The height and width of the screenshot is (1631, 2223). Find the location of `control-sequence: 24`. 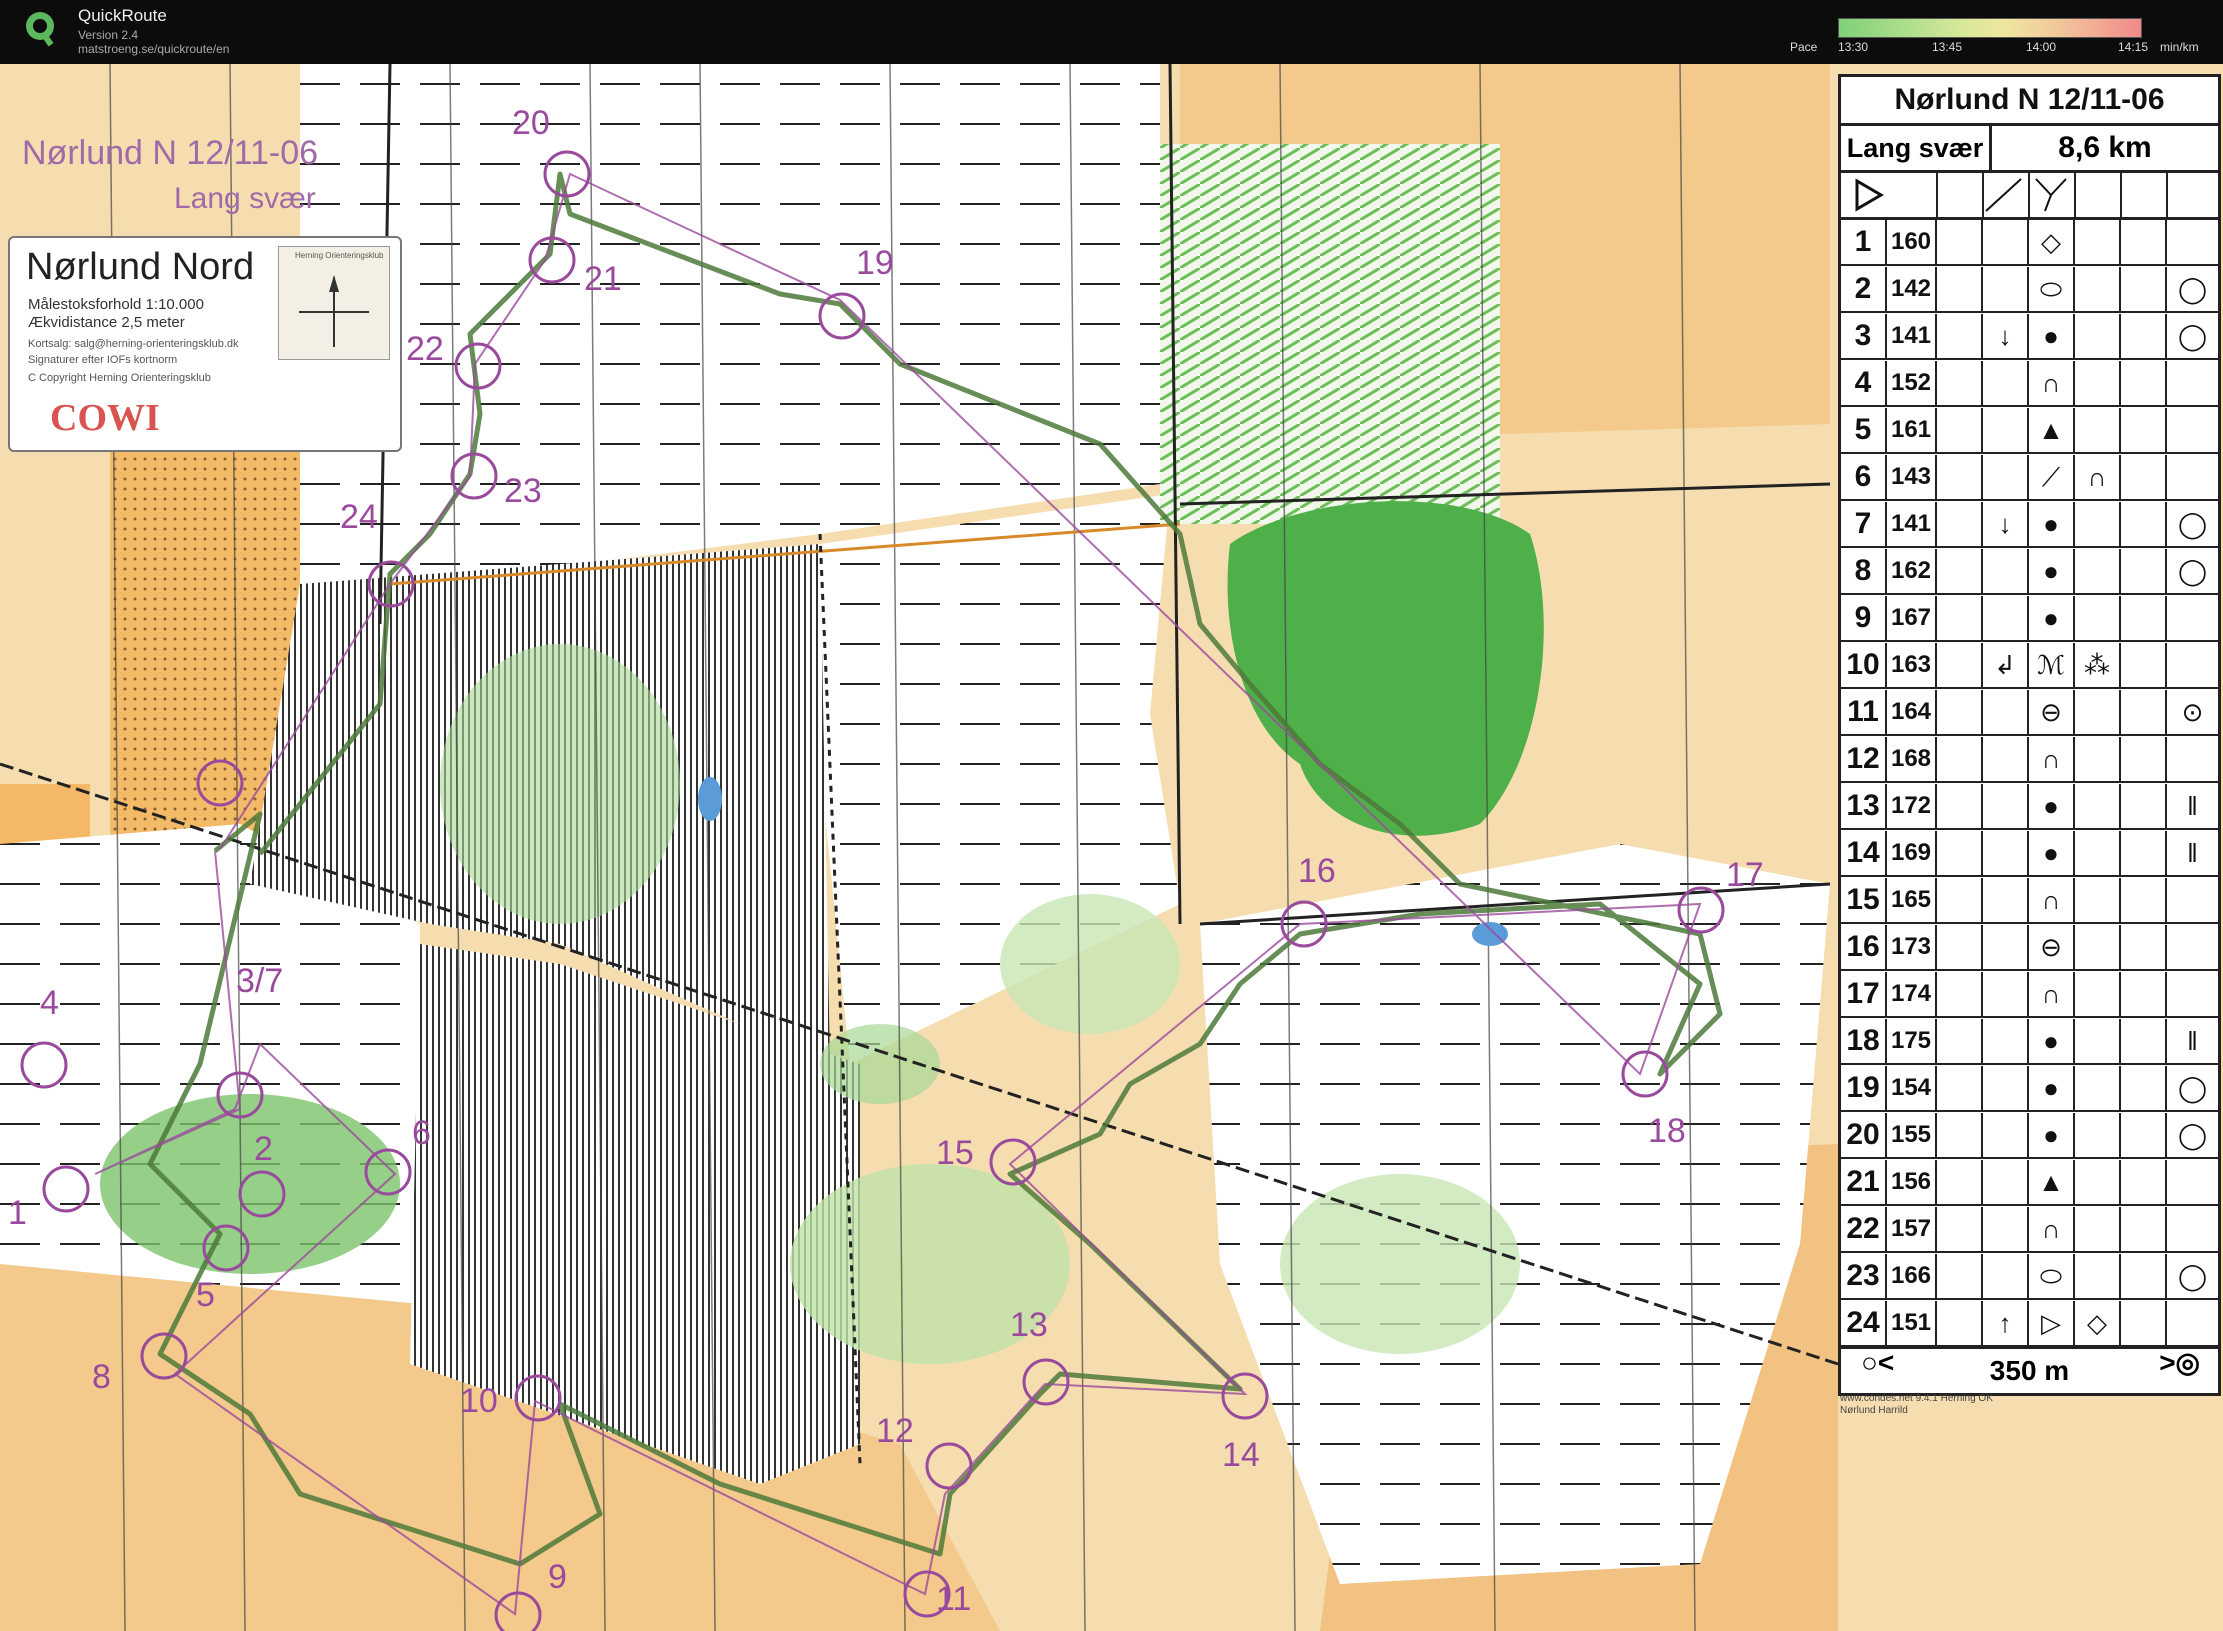

control-sequence: 24 is located at coordinates (1864, 1323).